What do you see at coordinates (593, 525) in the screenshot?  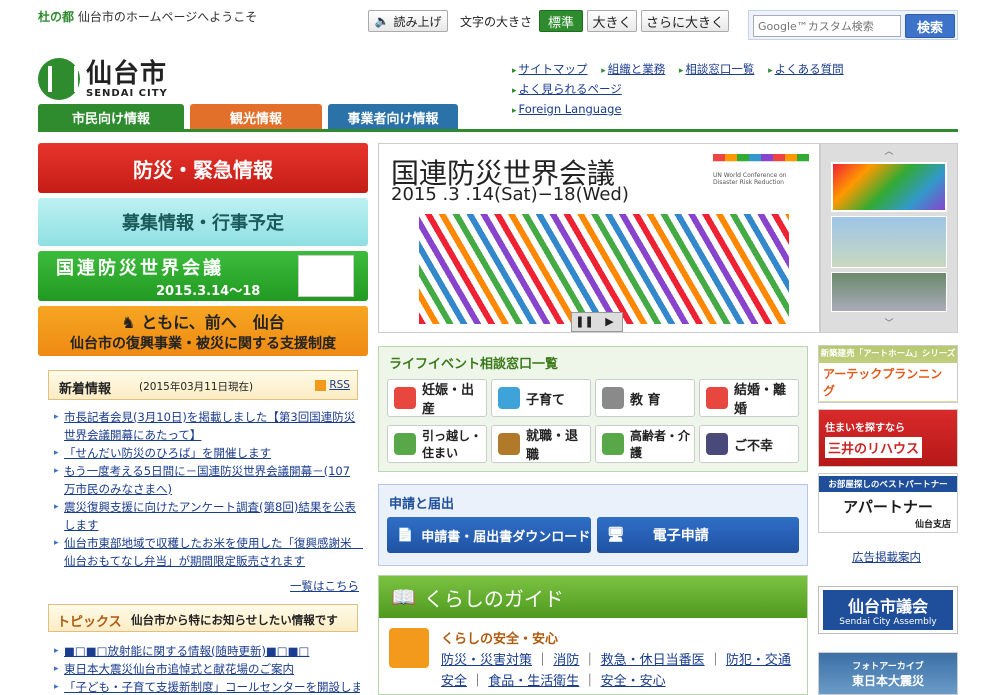 I see `application-panel: 申請と届出 📄 申請書・届出書ダウンロード 🖥 電子申請` at bounding box center [593, 525].